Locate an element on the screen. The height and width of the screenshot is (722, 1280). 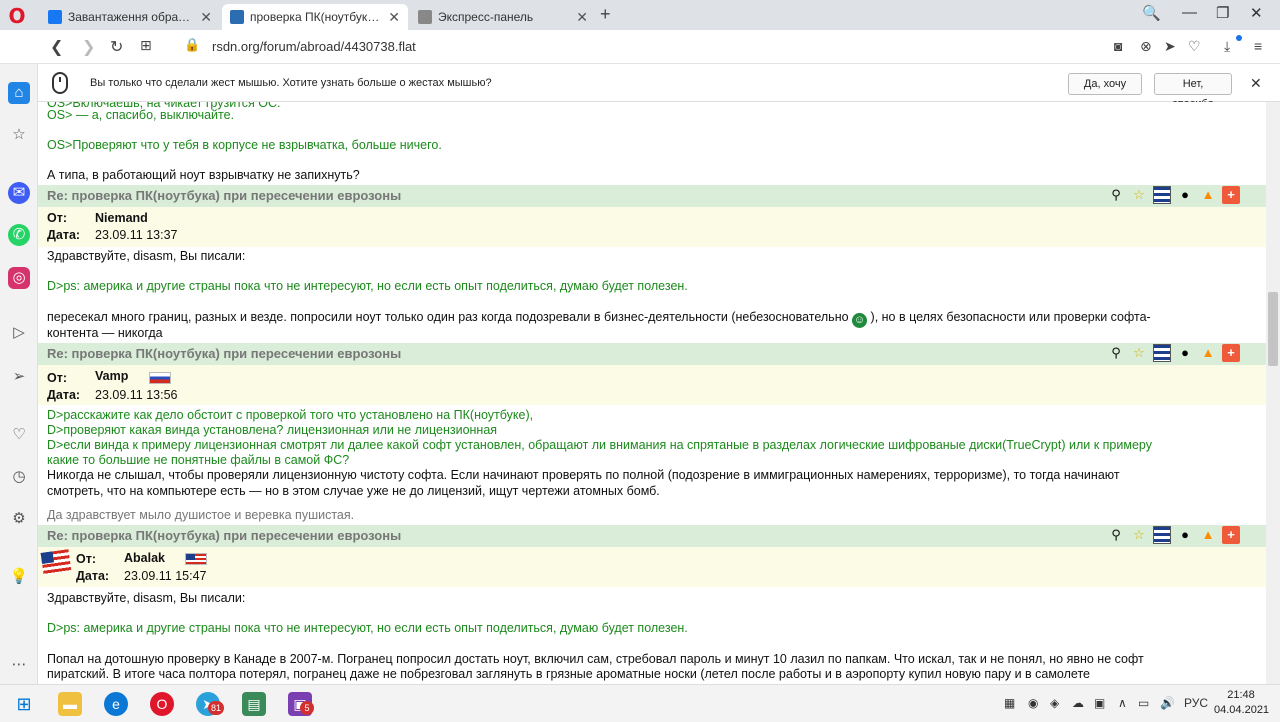
reload-icon: ↻ is located at coordinates (116, 47).